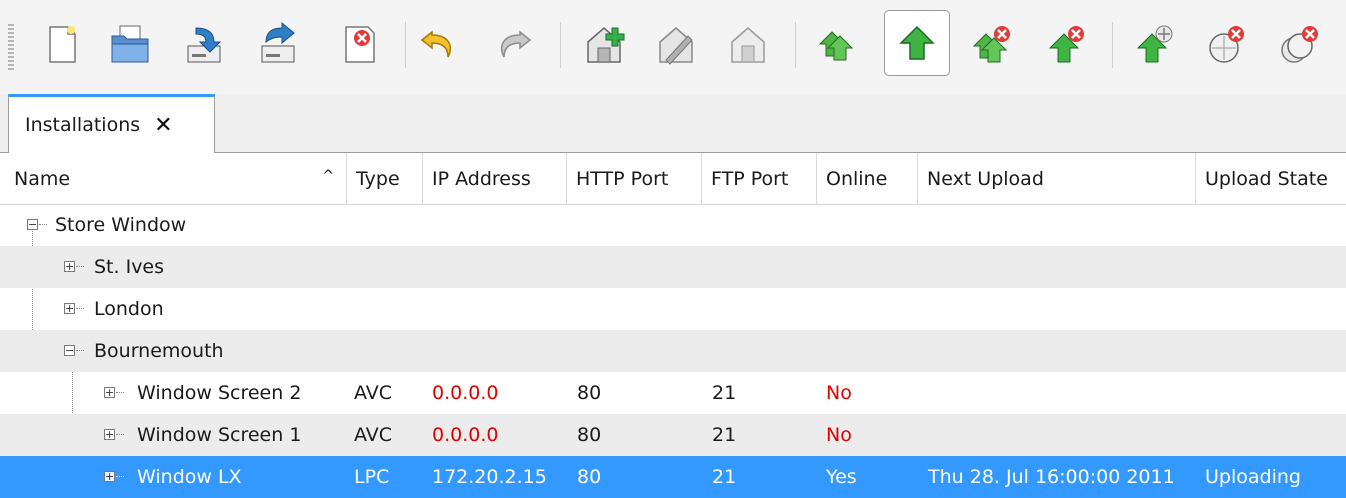 The image size is (1346, 498). Describe the element at coordinates (1300, 44) in the screenshot. I see `cancel-remote-all-button` at that location.